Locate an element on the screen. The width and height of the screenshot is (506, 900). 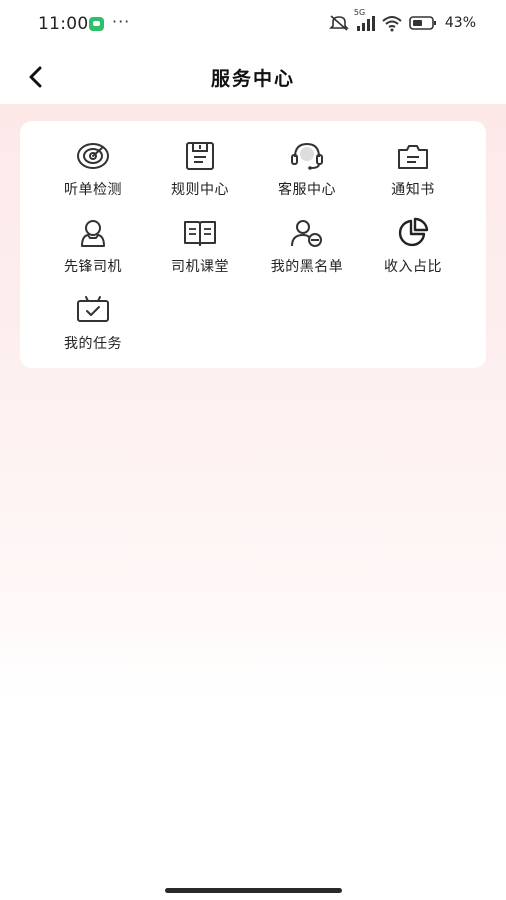
service-rules-center: 规则中心 is located at coordinates (200, 174).